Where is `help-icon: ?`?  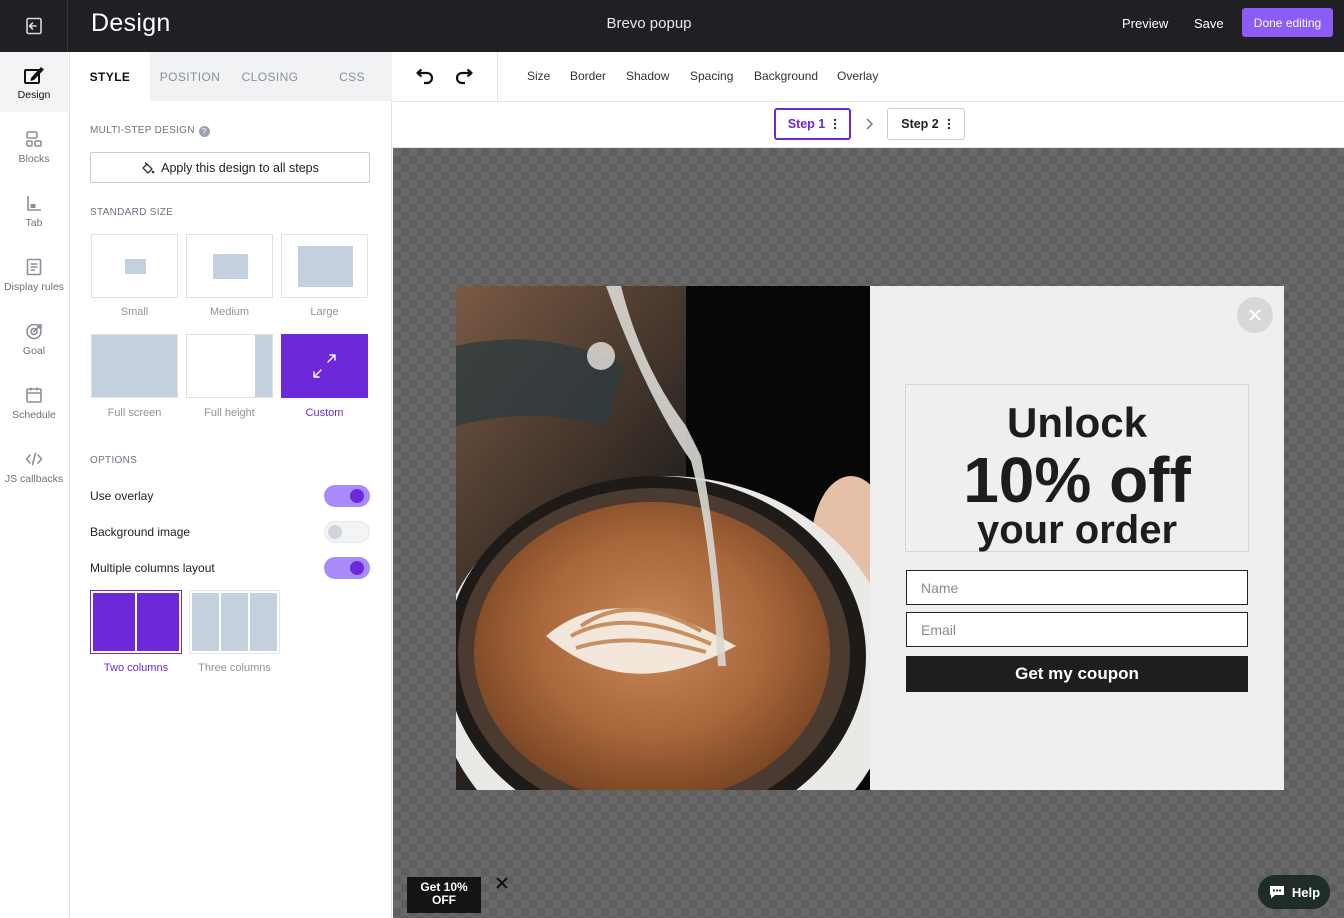 help-icon: ? is located at coordinates (204, 131).